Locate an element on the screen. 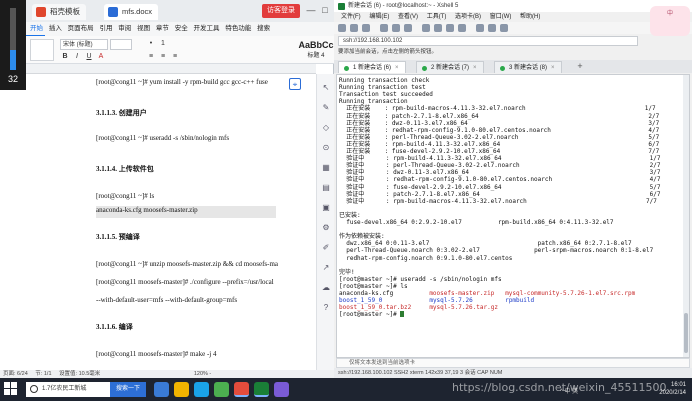 Image resolution: width=692 pixels, height=401 pixels. menu-references: 引用 is located at coordinates (105, 29).